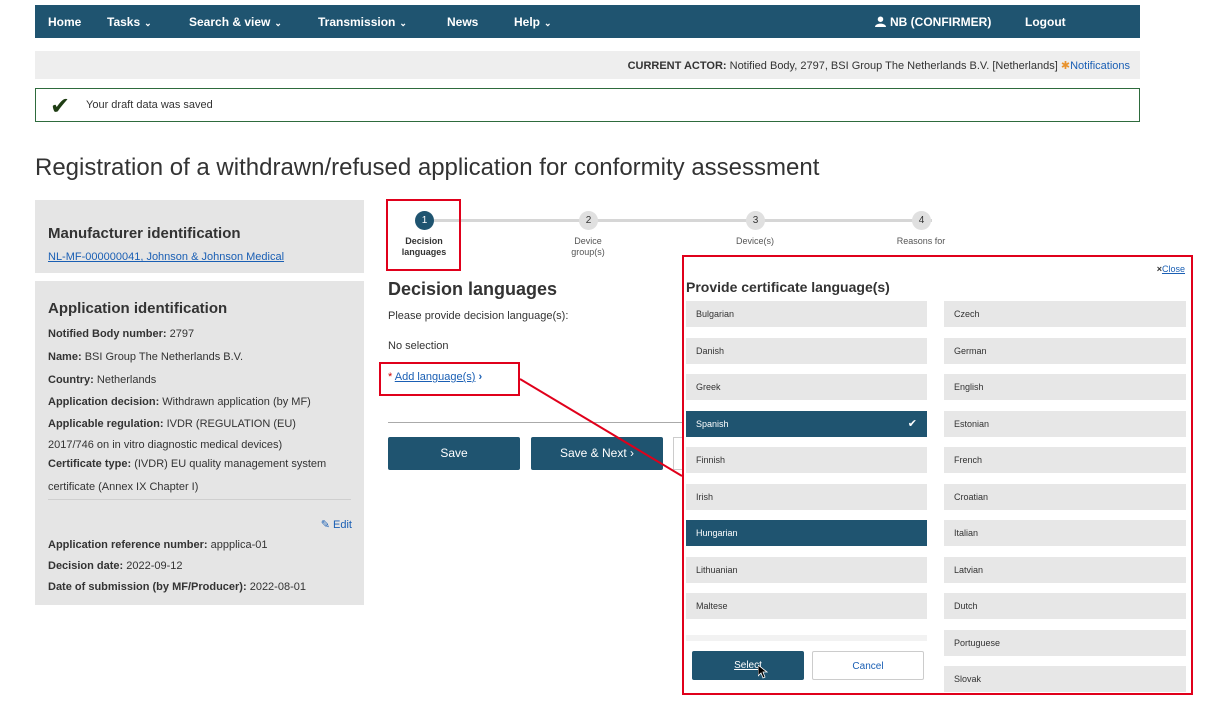 The image size is (1209, 709). What do you see at coordinates (235, 22) in the screenshot?
I see `nav-search-view: Search & view ⌄` at bounding box center [235, 22].